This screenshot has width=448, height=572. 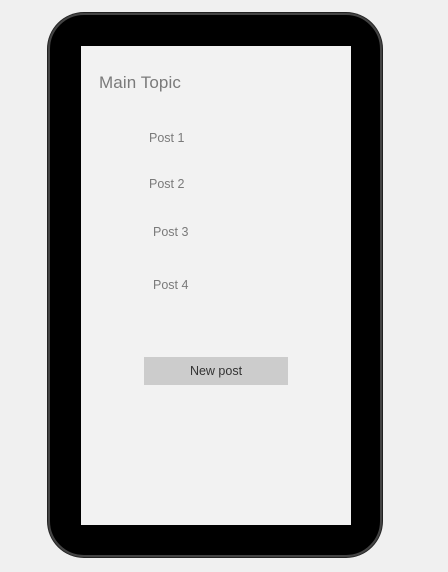 I want to click on post-link-1: Post 1, so click(x=166, y=138).